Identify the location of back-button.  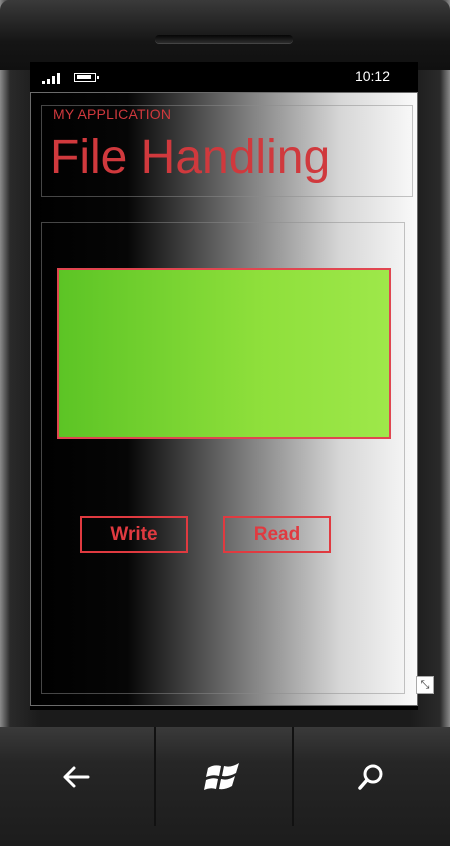
(76, 776).